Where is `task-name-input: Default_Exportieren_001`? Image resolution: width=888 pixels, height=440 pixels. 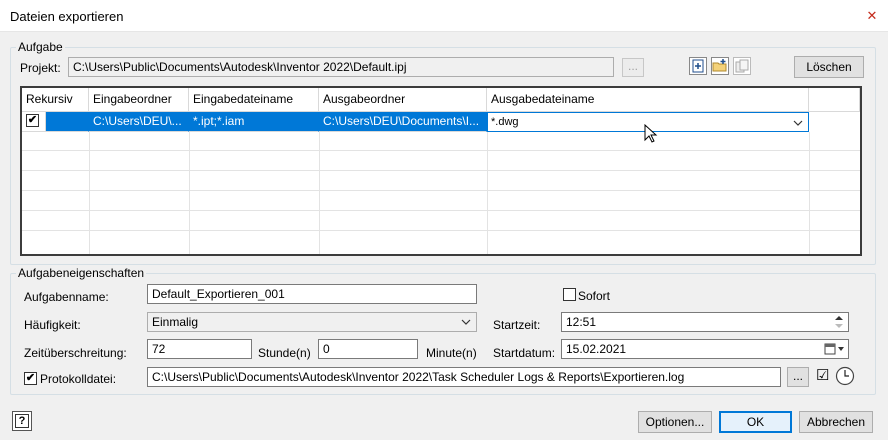
task-name-input: Default_Exportieren_001 is located at coordinates (312, 294).